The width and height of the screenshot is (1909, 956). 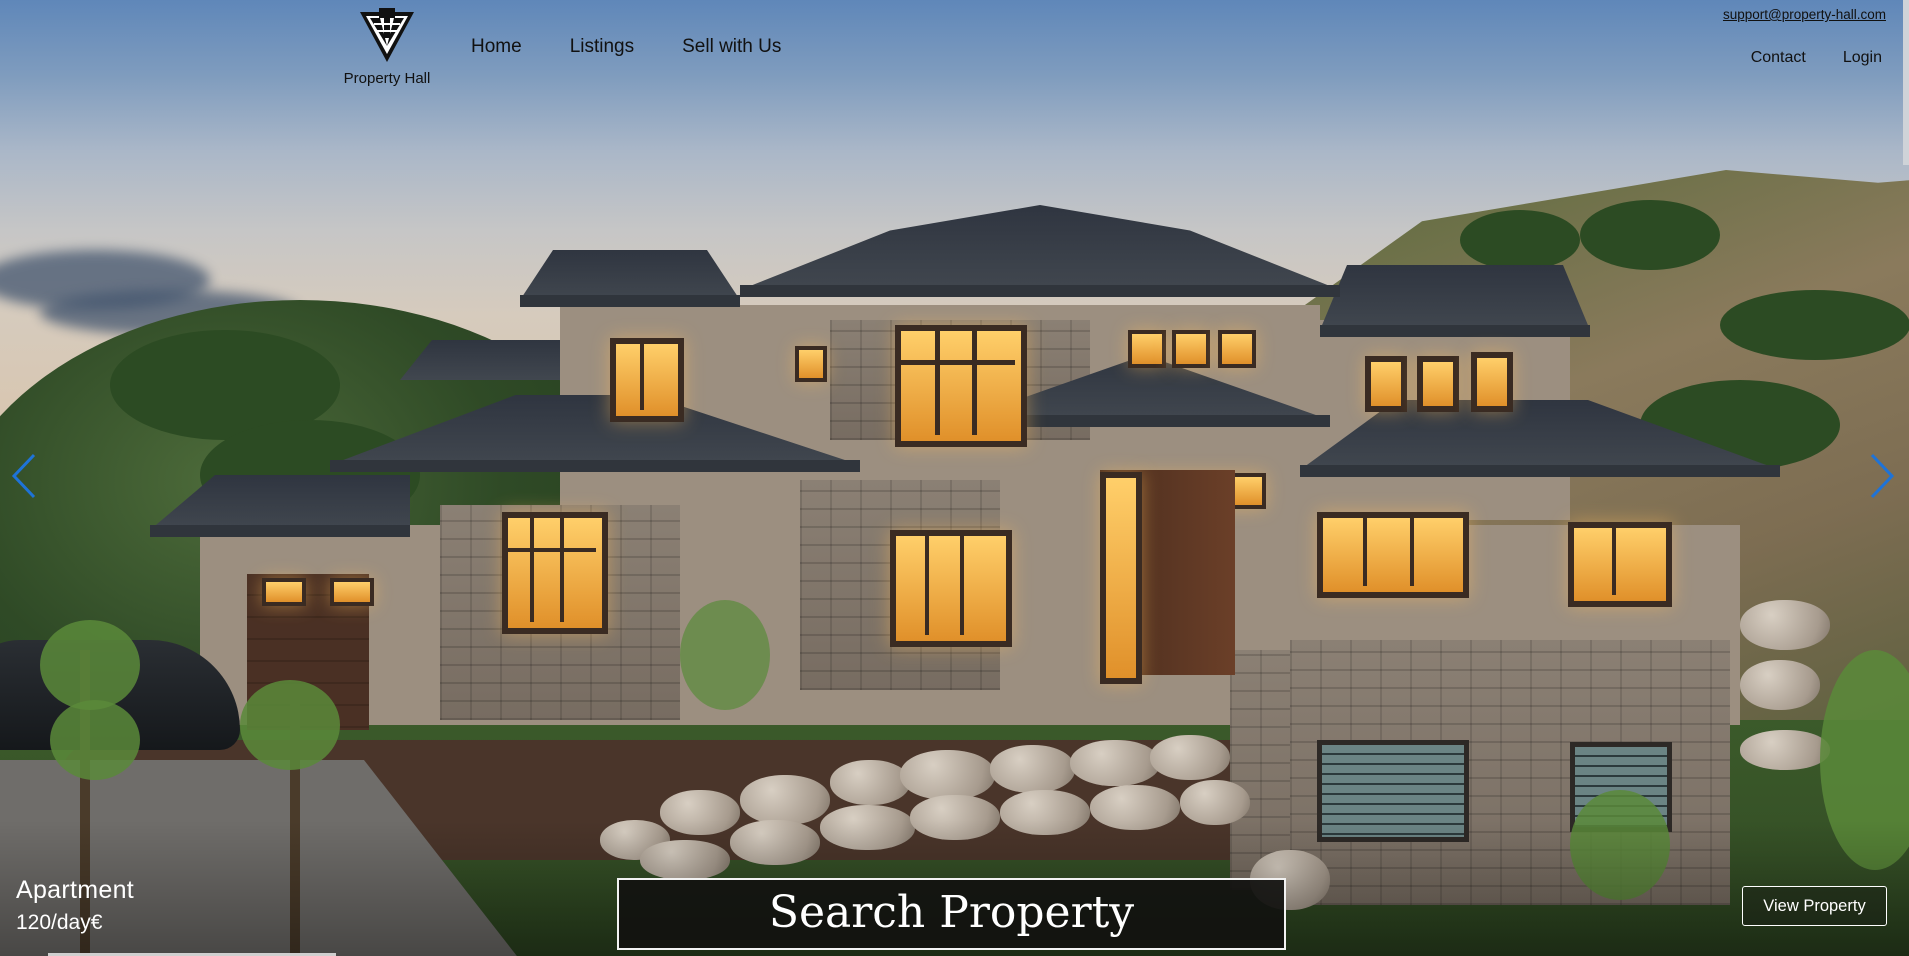 What do you see at coordinates (1814, 906) in the screenshot?
I see `view-property-button: View Property` at bounding box center [1814, 906].